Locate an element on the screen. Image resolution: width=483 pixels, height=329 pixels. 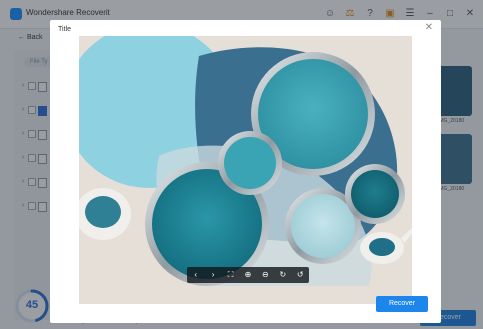
rotate-back-icon: ↺ is located at coordinates (300, 275).